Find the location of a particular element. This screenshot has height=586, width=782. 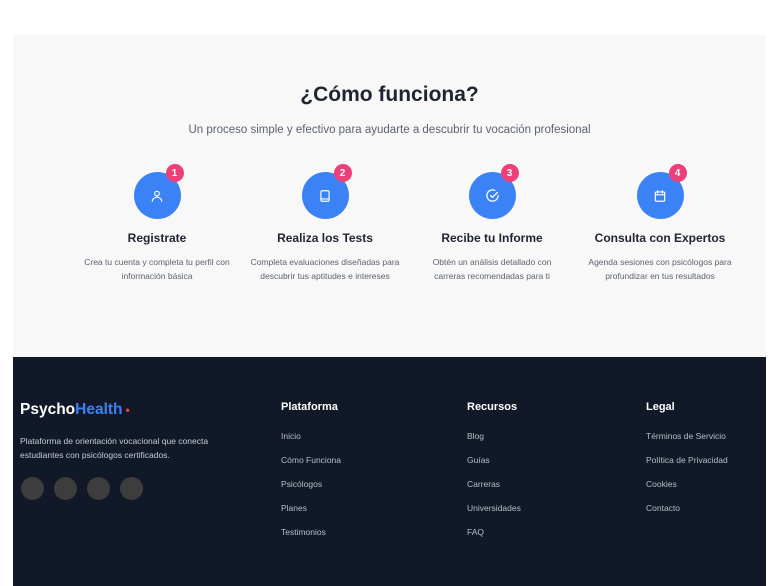

step-number-badge: 4 is located at coordinates (677, 173).